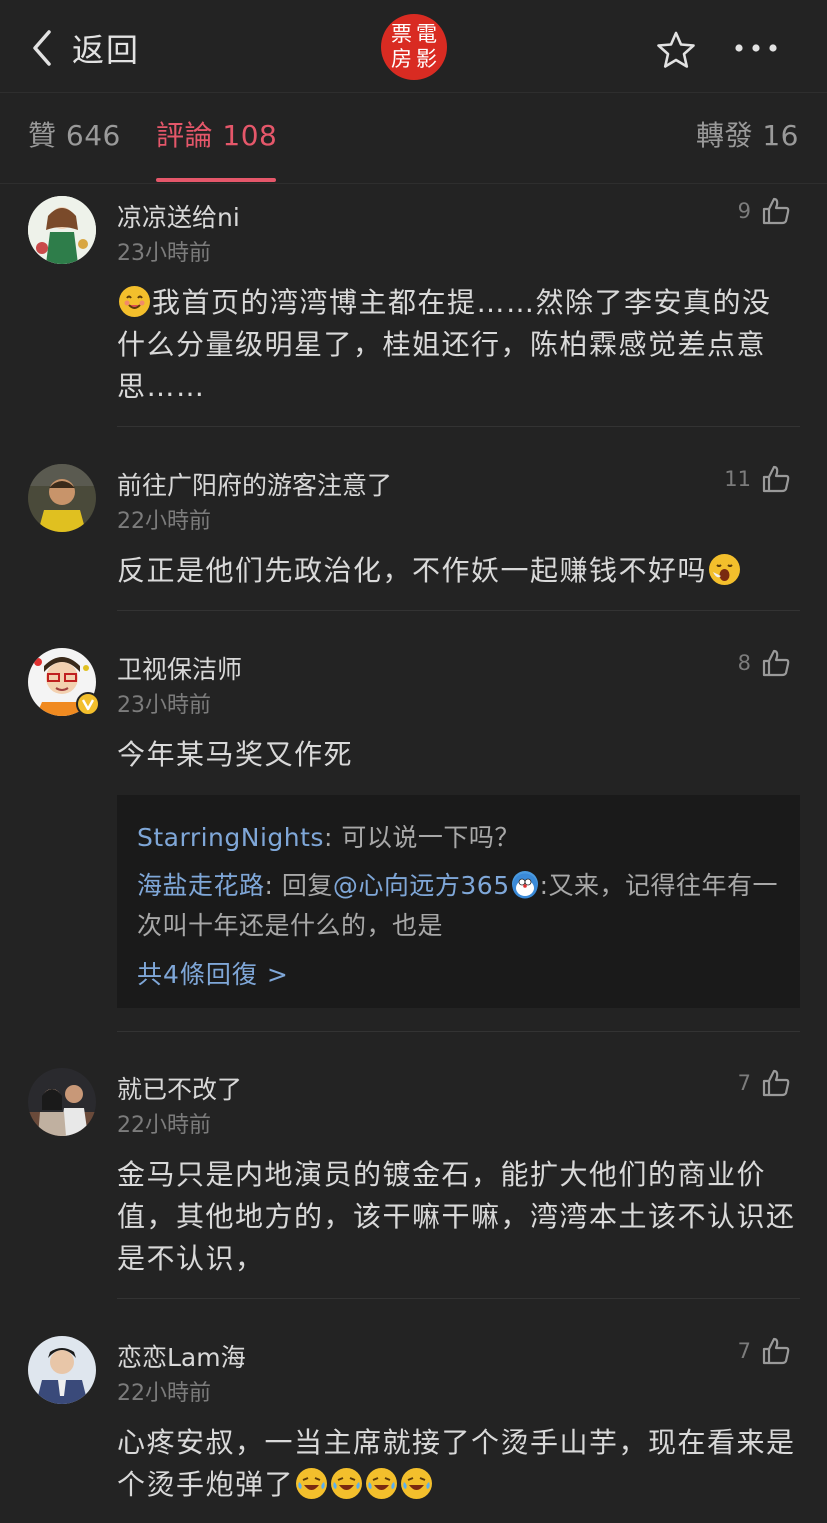 The image size is (827, 1523). Describe the element at coordinates (421, 837) in the screenshot. I see `reply-text: : 可以说一下吗？` at that location.